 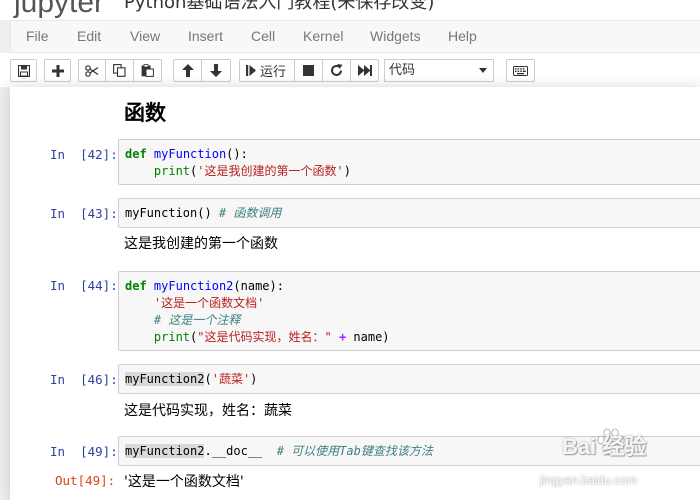 What do you see at coordinates (270, 171) in the screenshot?
I see `code-string: '这是我创建的第一个函数'` at bounding box center [270, 171].